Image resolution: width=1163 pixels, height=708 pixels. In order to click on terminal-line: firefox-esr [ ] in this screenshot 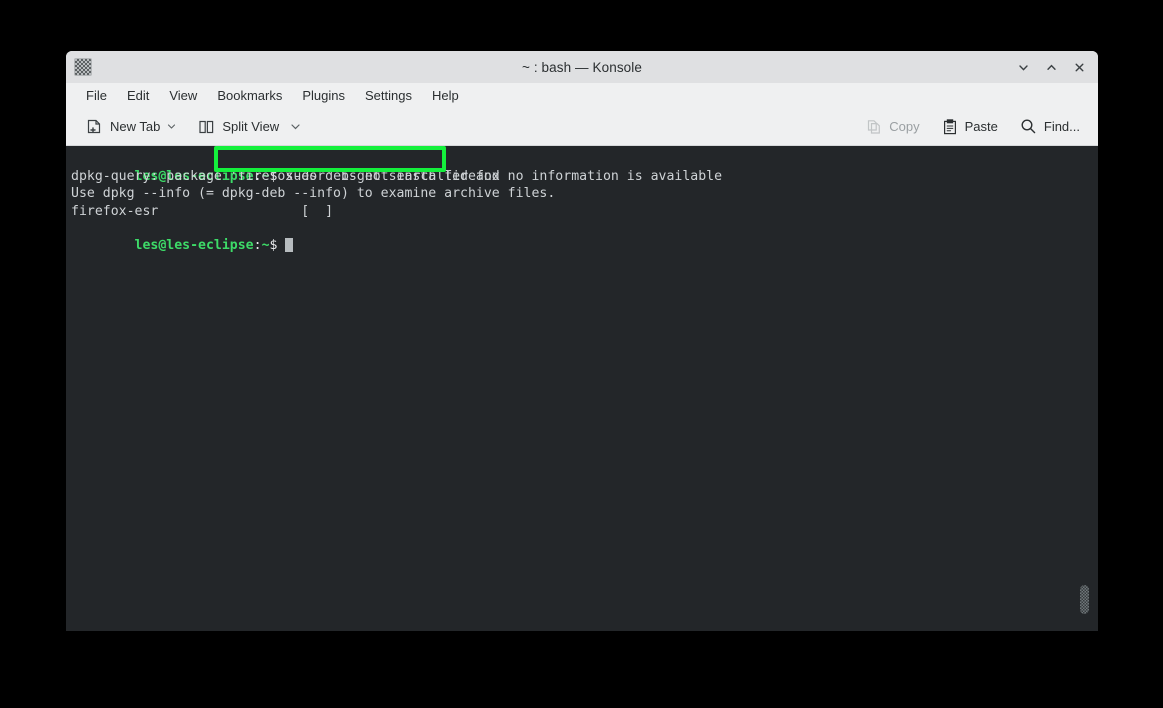, I will do `click(202, 211)`.